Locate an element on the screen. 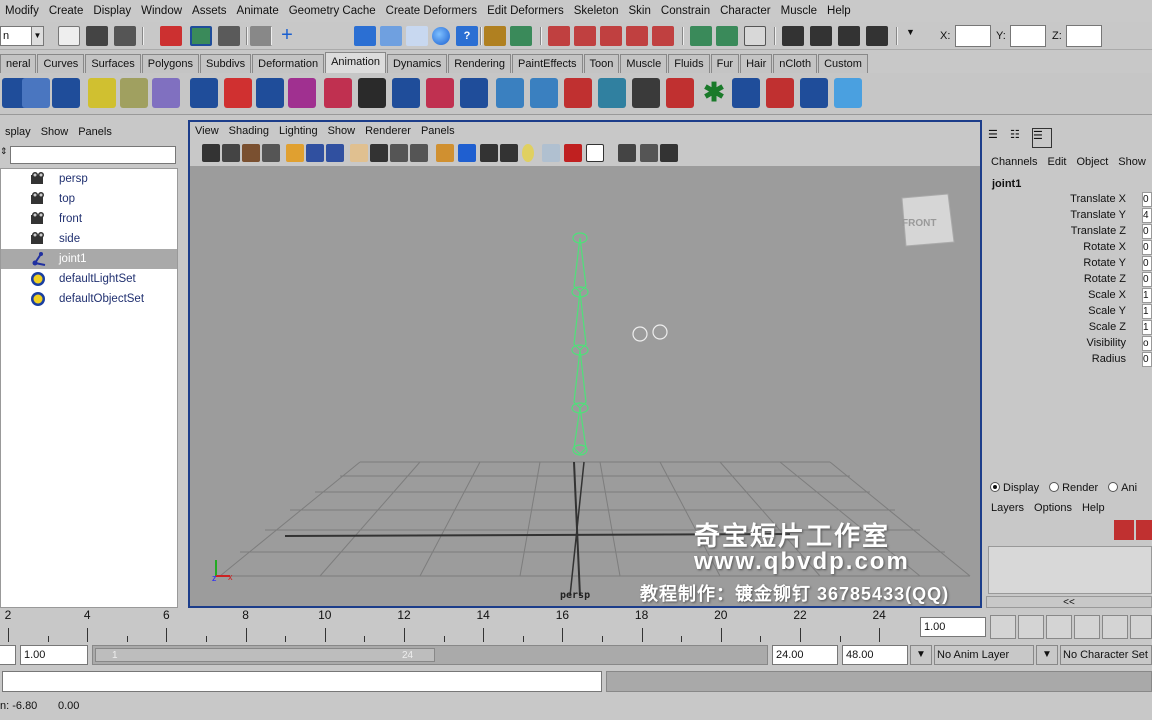  xray-icon is located at coordinates (573, 153).